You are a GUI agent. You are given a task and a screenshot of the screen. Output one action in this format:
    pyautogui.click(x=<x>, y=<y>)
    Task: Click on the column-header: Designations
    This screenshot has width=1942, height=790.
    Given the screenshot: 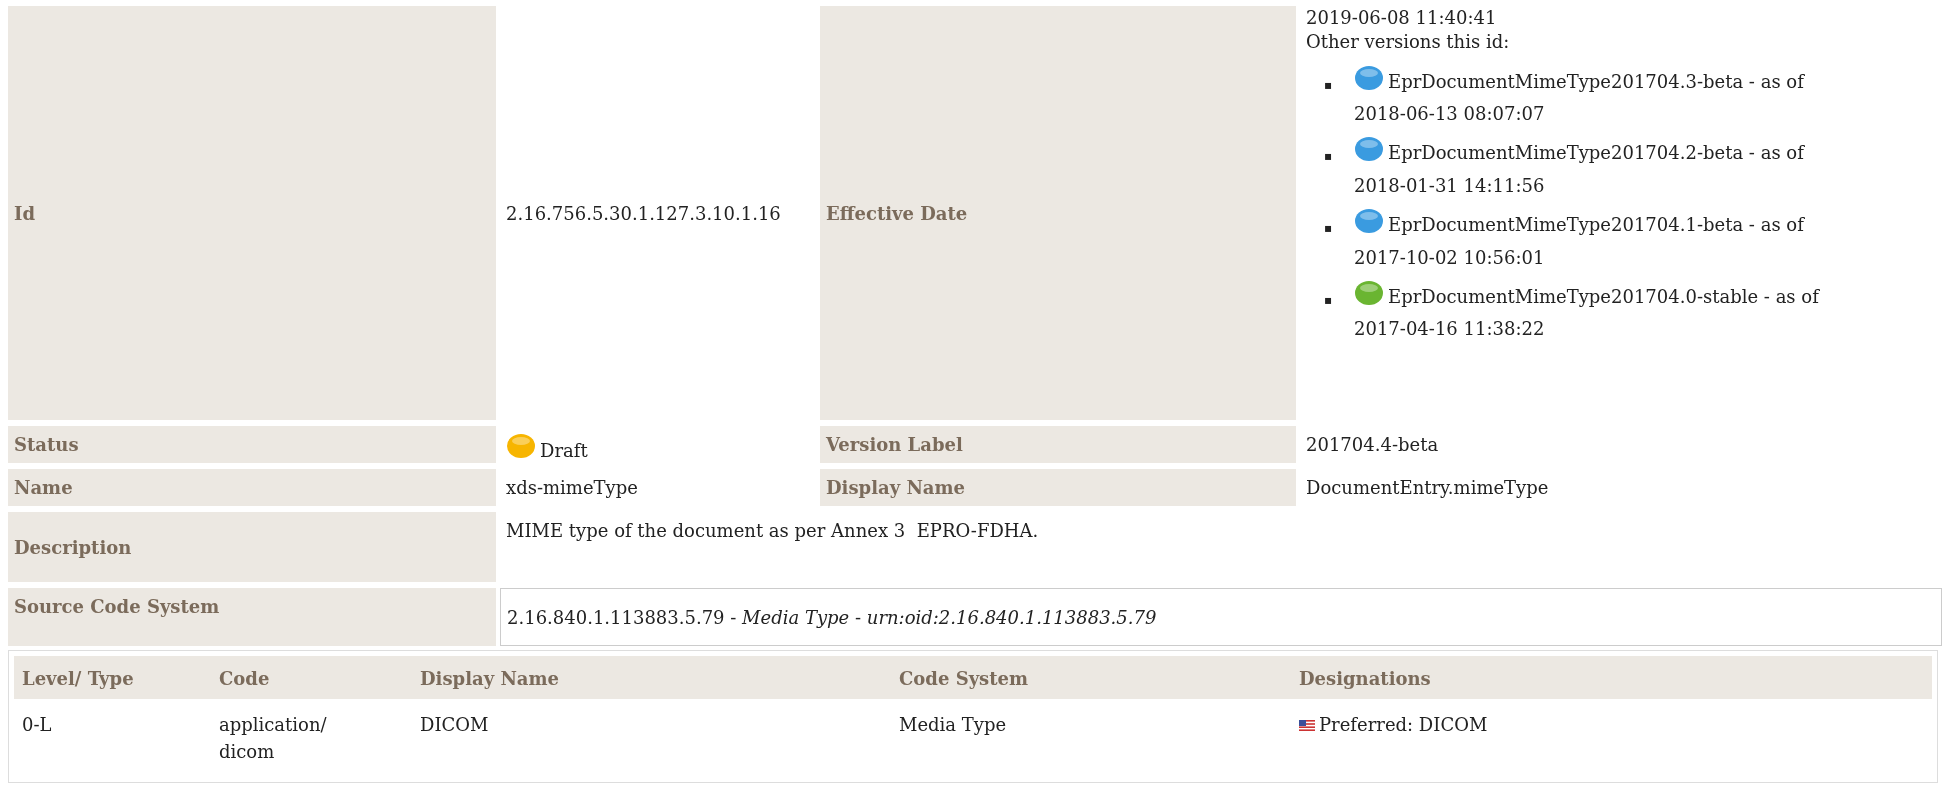 What is the action you would take?
    pyautogui.click(x=1365, y=679)
    